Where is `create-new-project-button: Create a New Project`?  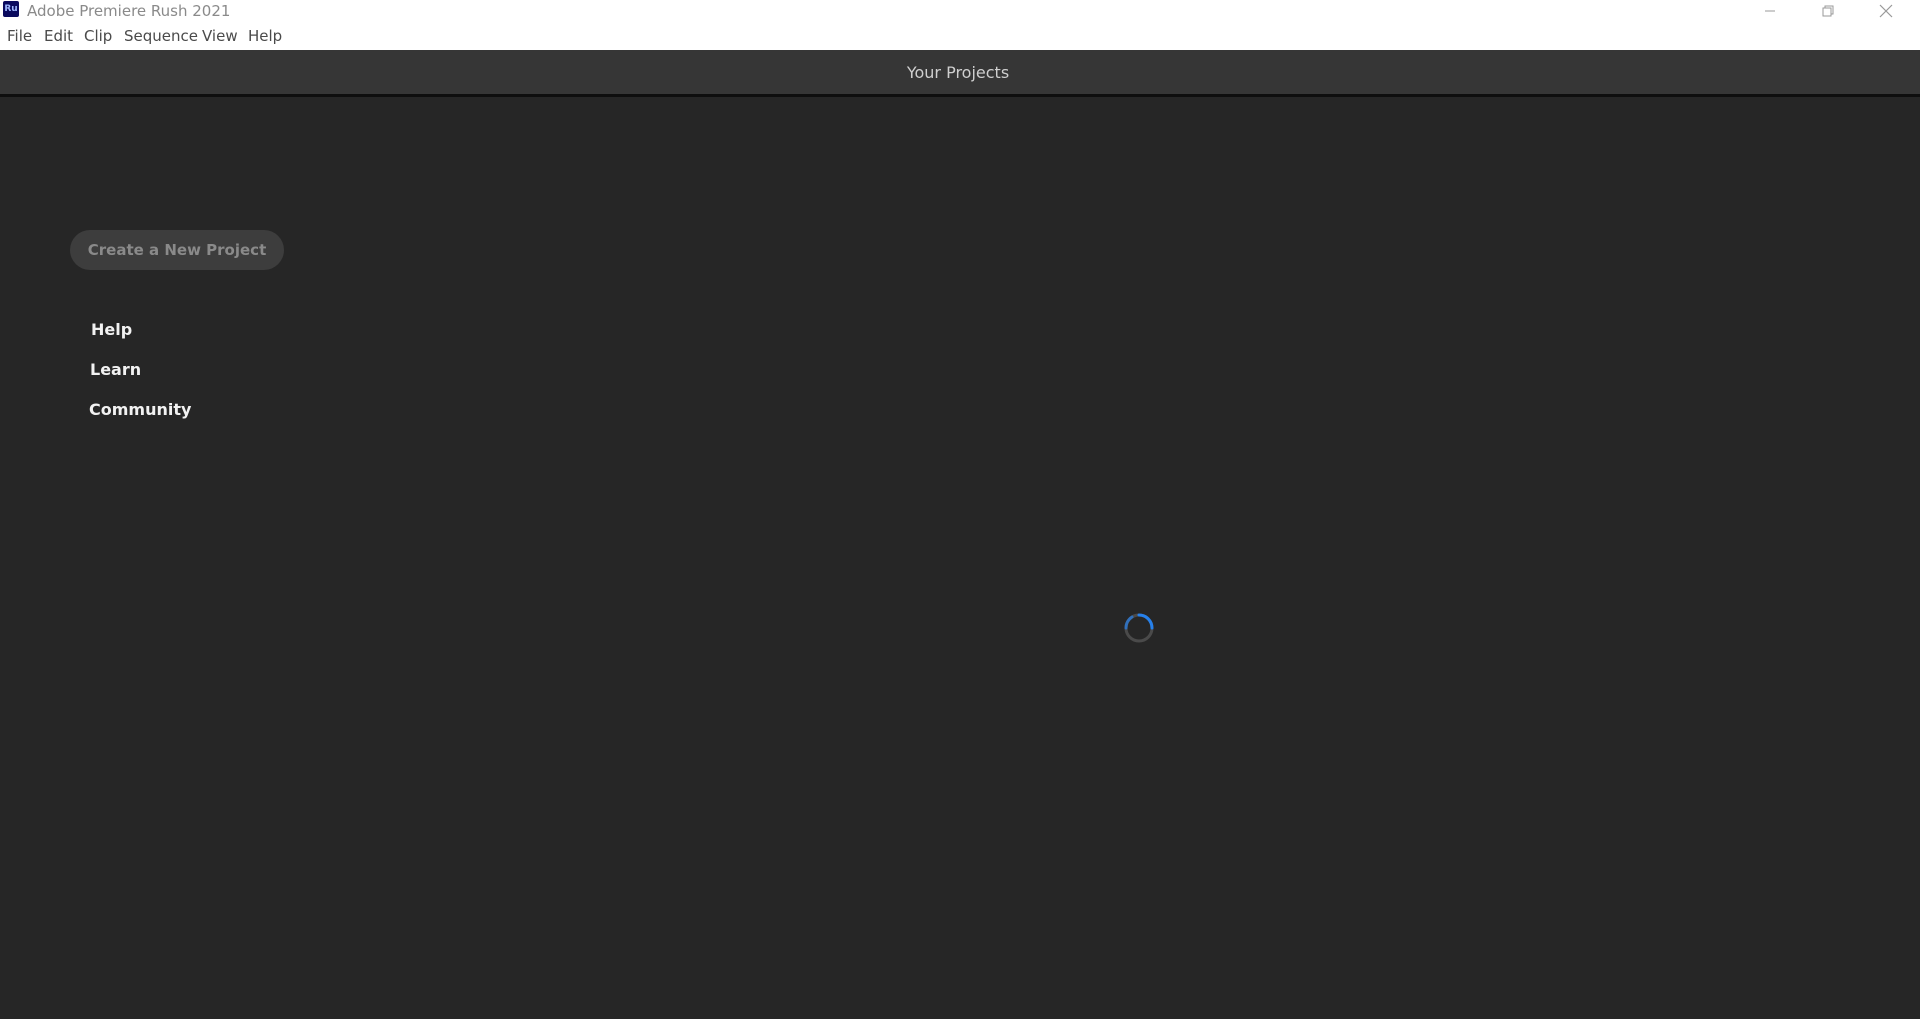 create-new-project-button: Create a New Project is located at coordinates (177, 250).